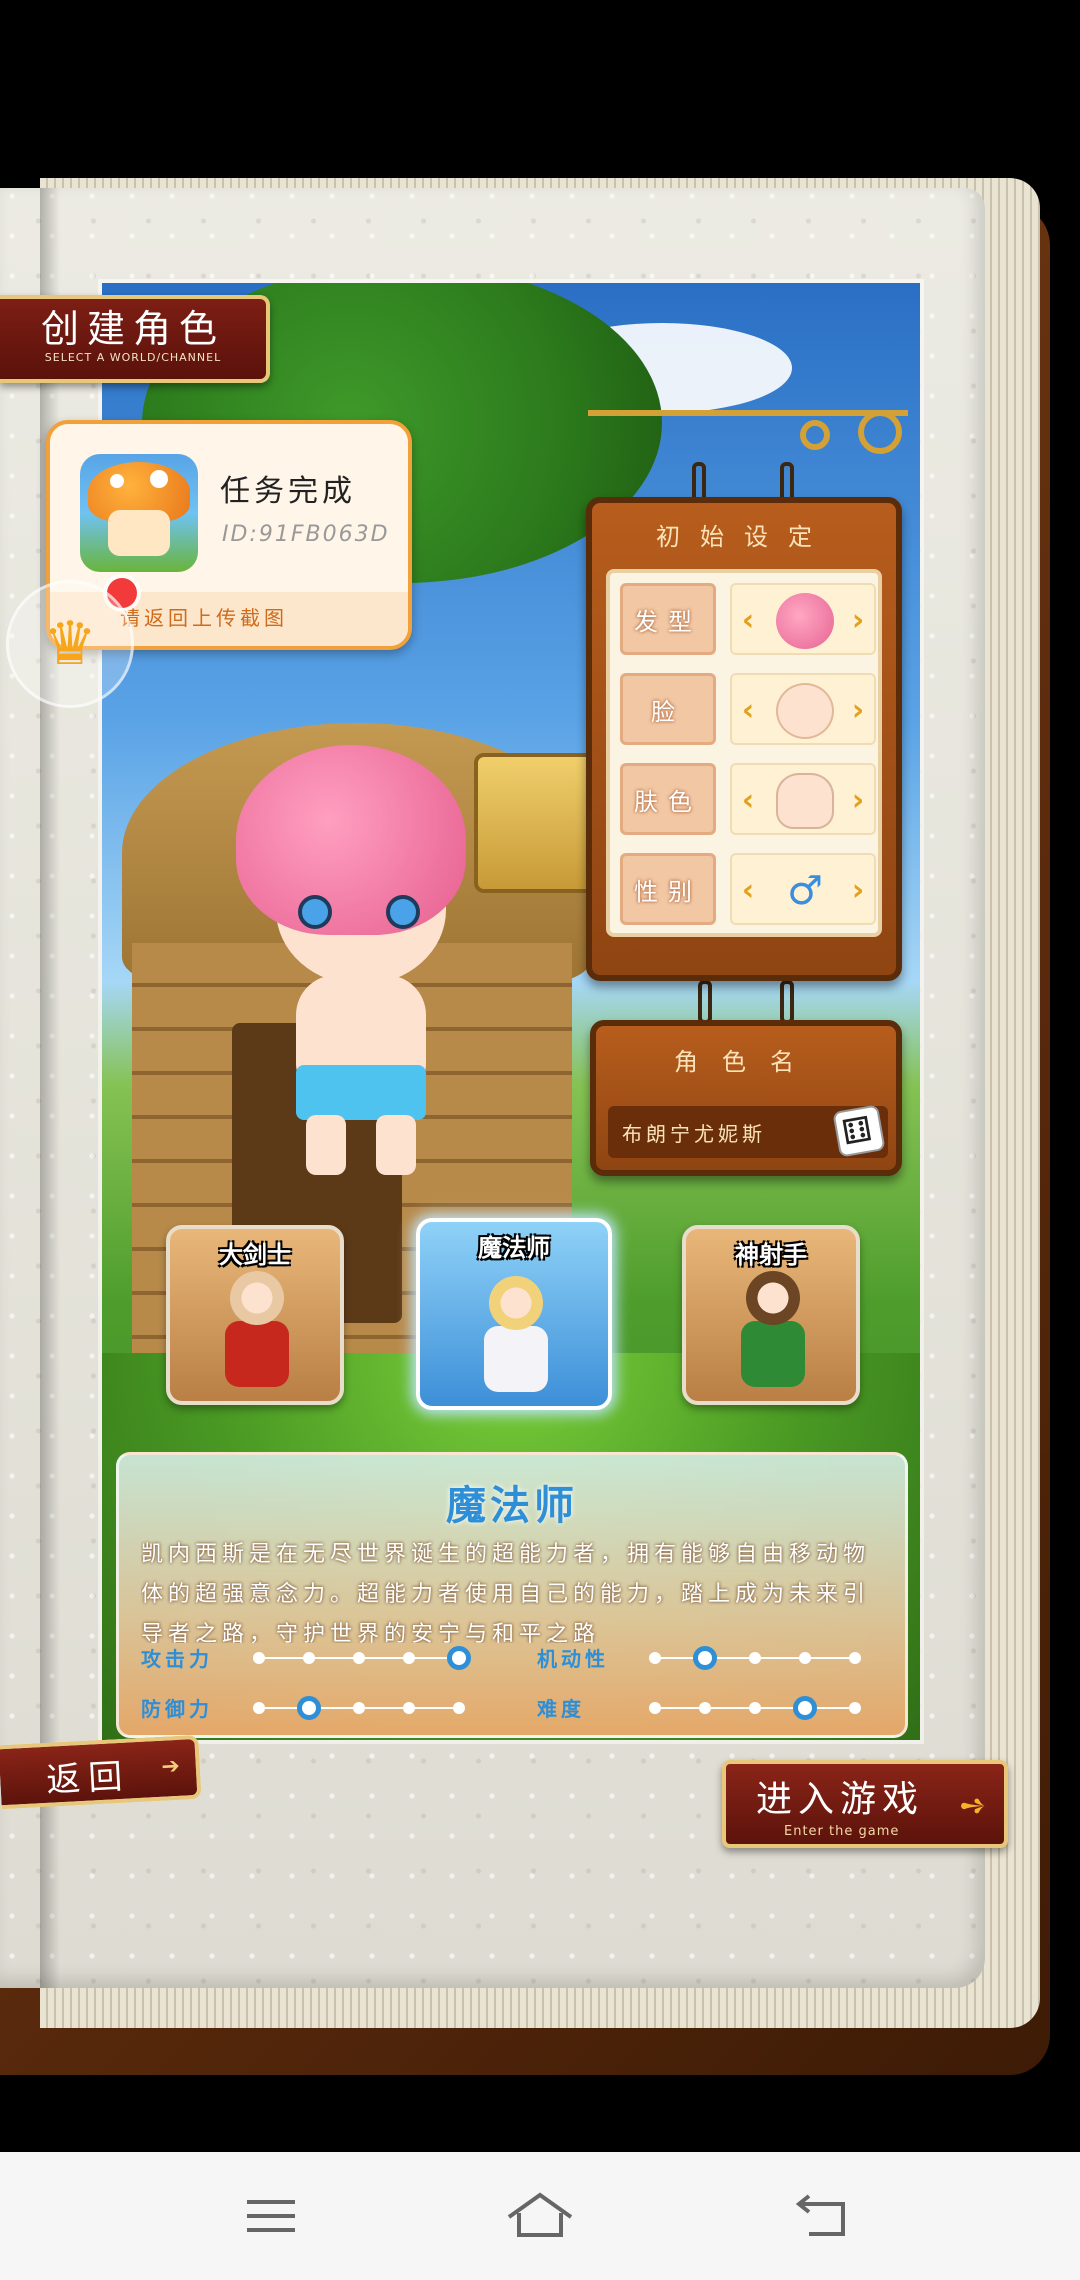  I want to click on task-title: 任务完成, so click(288, 491).